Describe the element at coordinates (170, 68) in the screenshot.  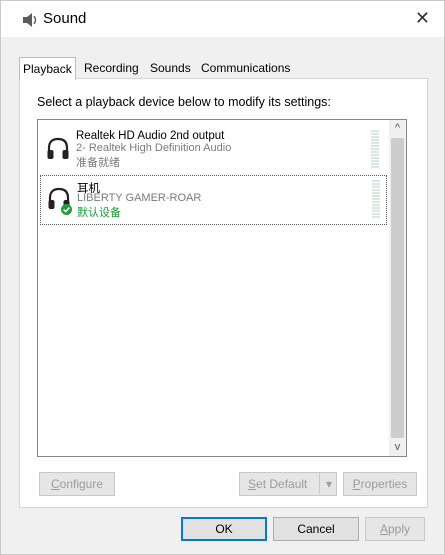
I see `tab-sounds: Sounds` at that location.